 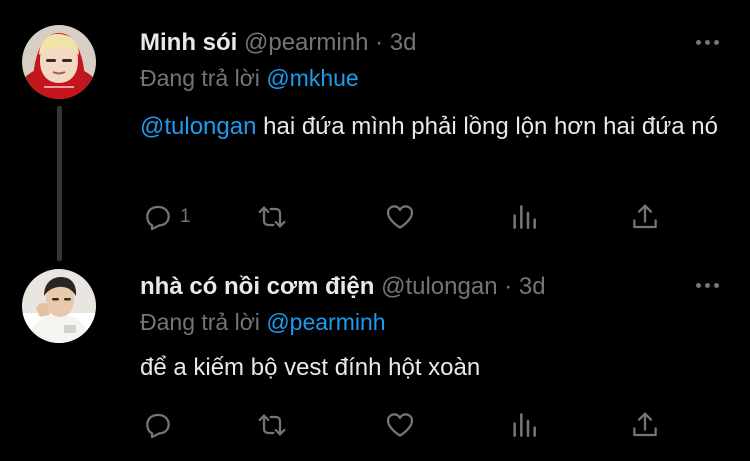 I want to click on action-bar, so click(x=375, y=425).